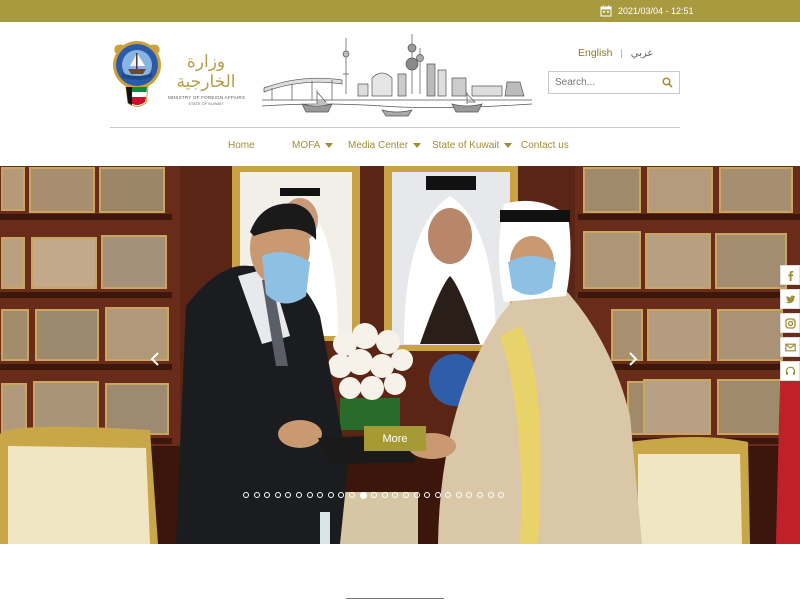 The width and height of the screenshot is (800, 600). What do you see at coordinates (207, 97) in the screenshot?
I see `ministry-logo-english: MINISTRY OF FOREIGN AFFAIRS` at bounding box center [207, 97].